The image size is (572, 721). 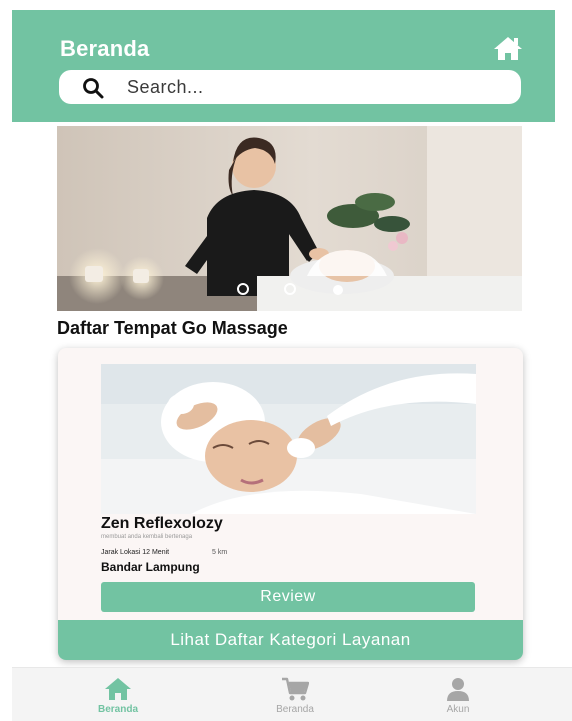 I want to click on search-icon, so click(x=93, y=88).